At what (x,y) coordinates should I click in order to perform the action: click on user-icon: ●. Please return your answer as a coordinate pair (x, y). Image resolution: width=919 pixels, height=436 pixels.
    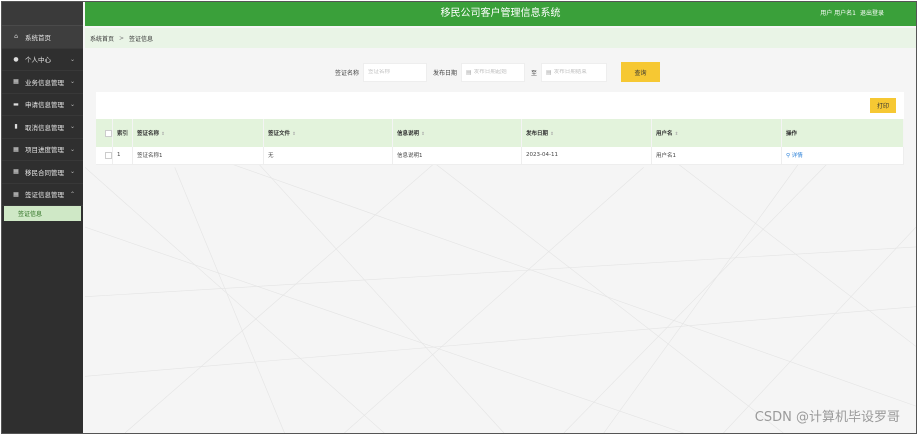
    Looking at the image, I should click on (16, 59).